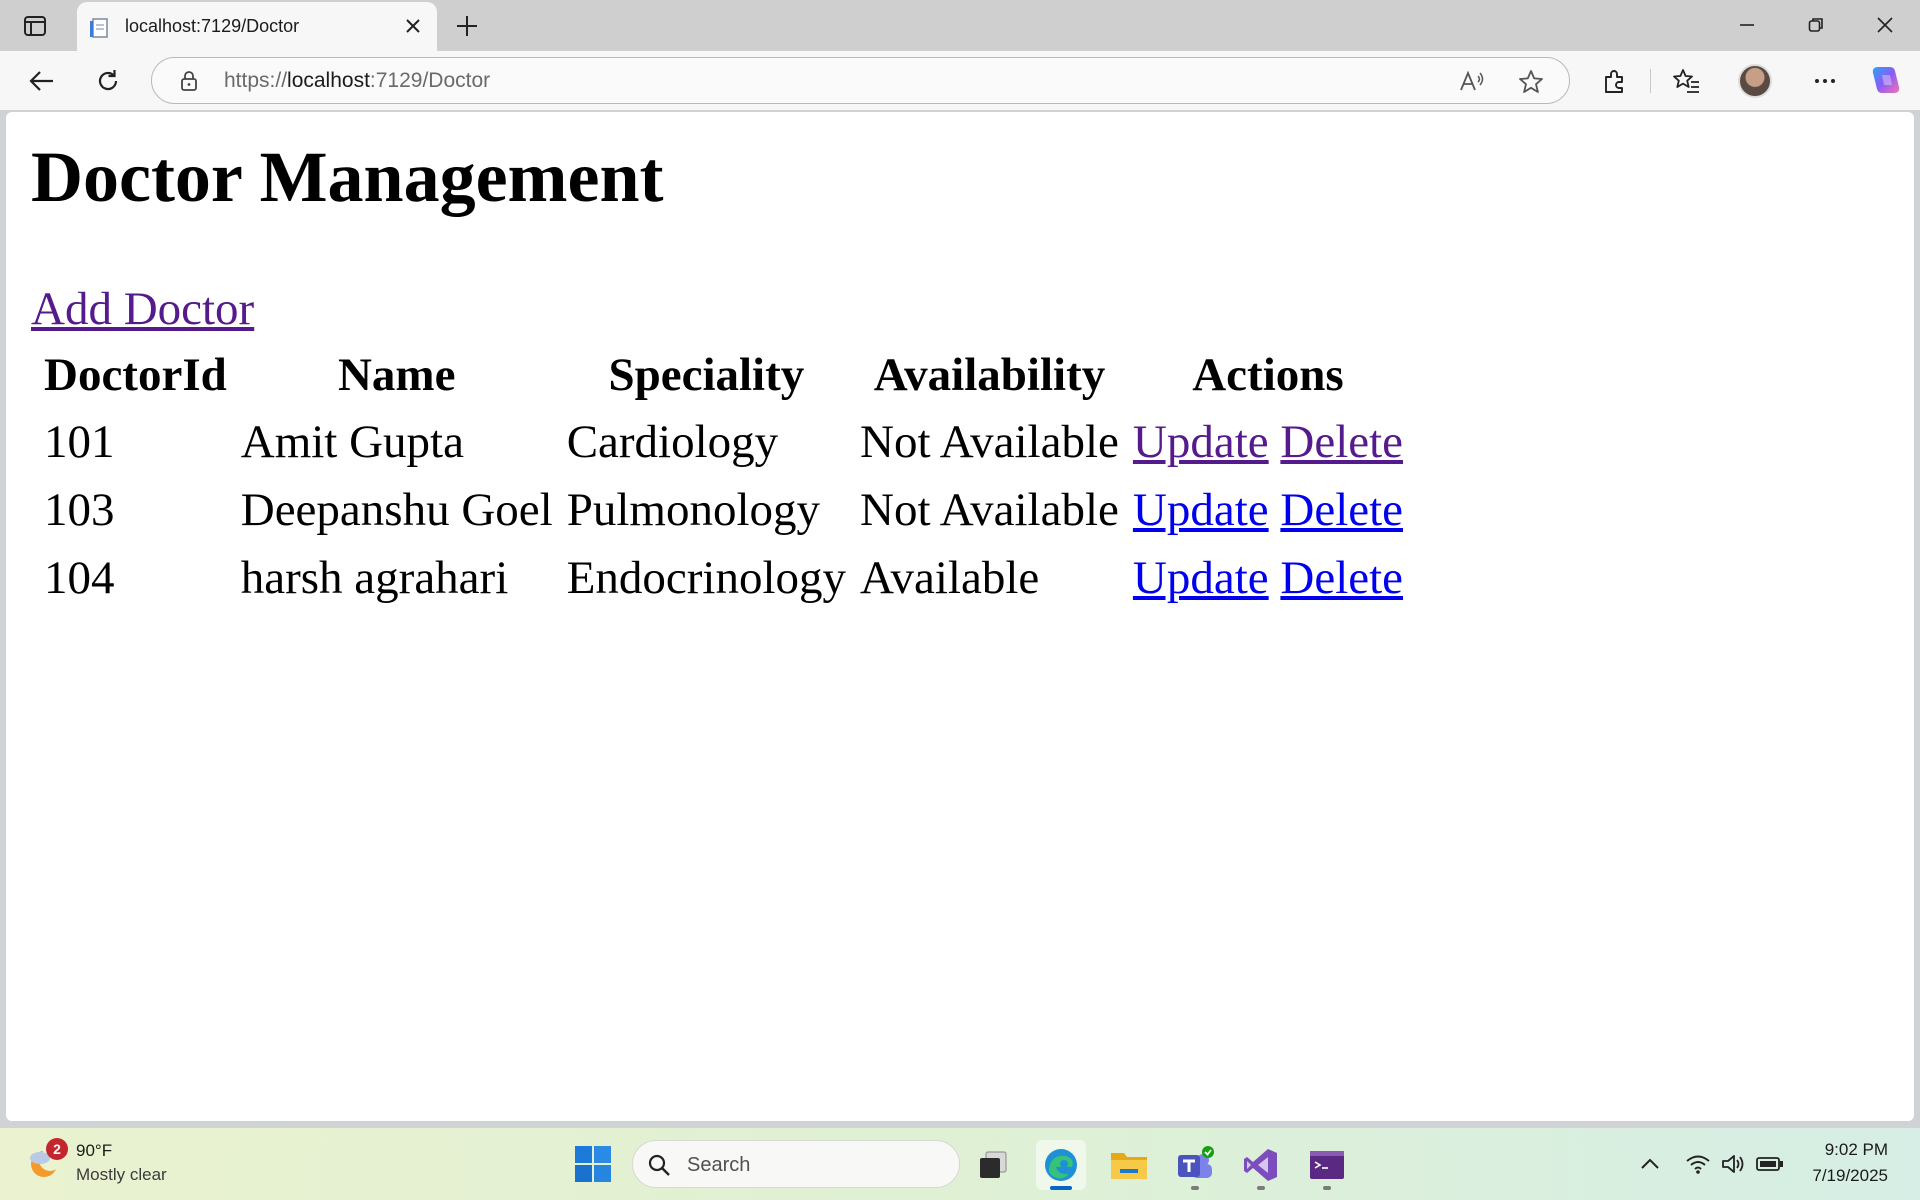  I want to click on doctor-id-cell: 104, so click(79, 578).